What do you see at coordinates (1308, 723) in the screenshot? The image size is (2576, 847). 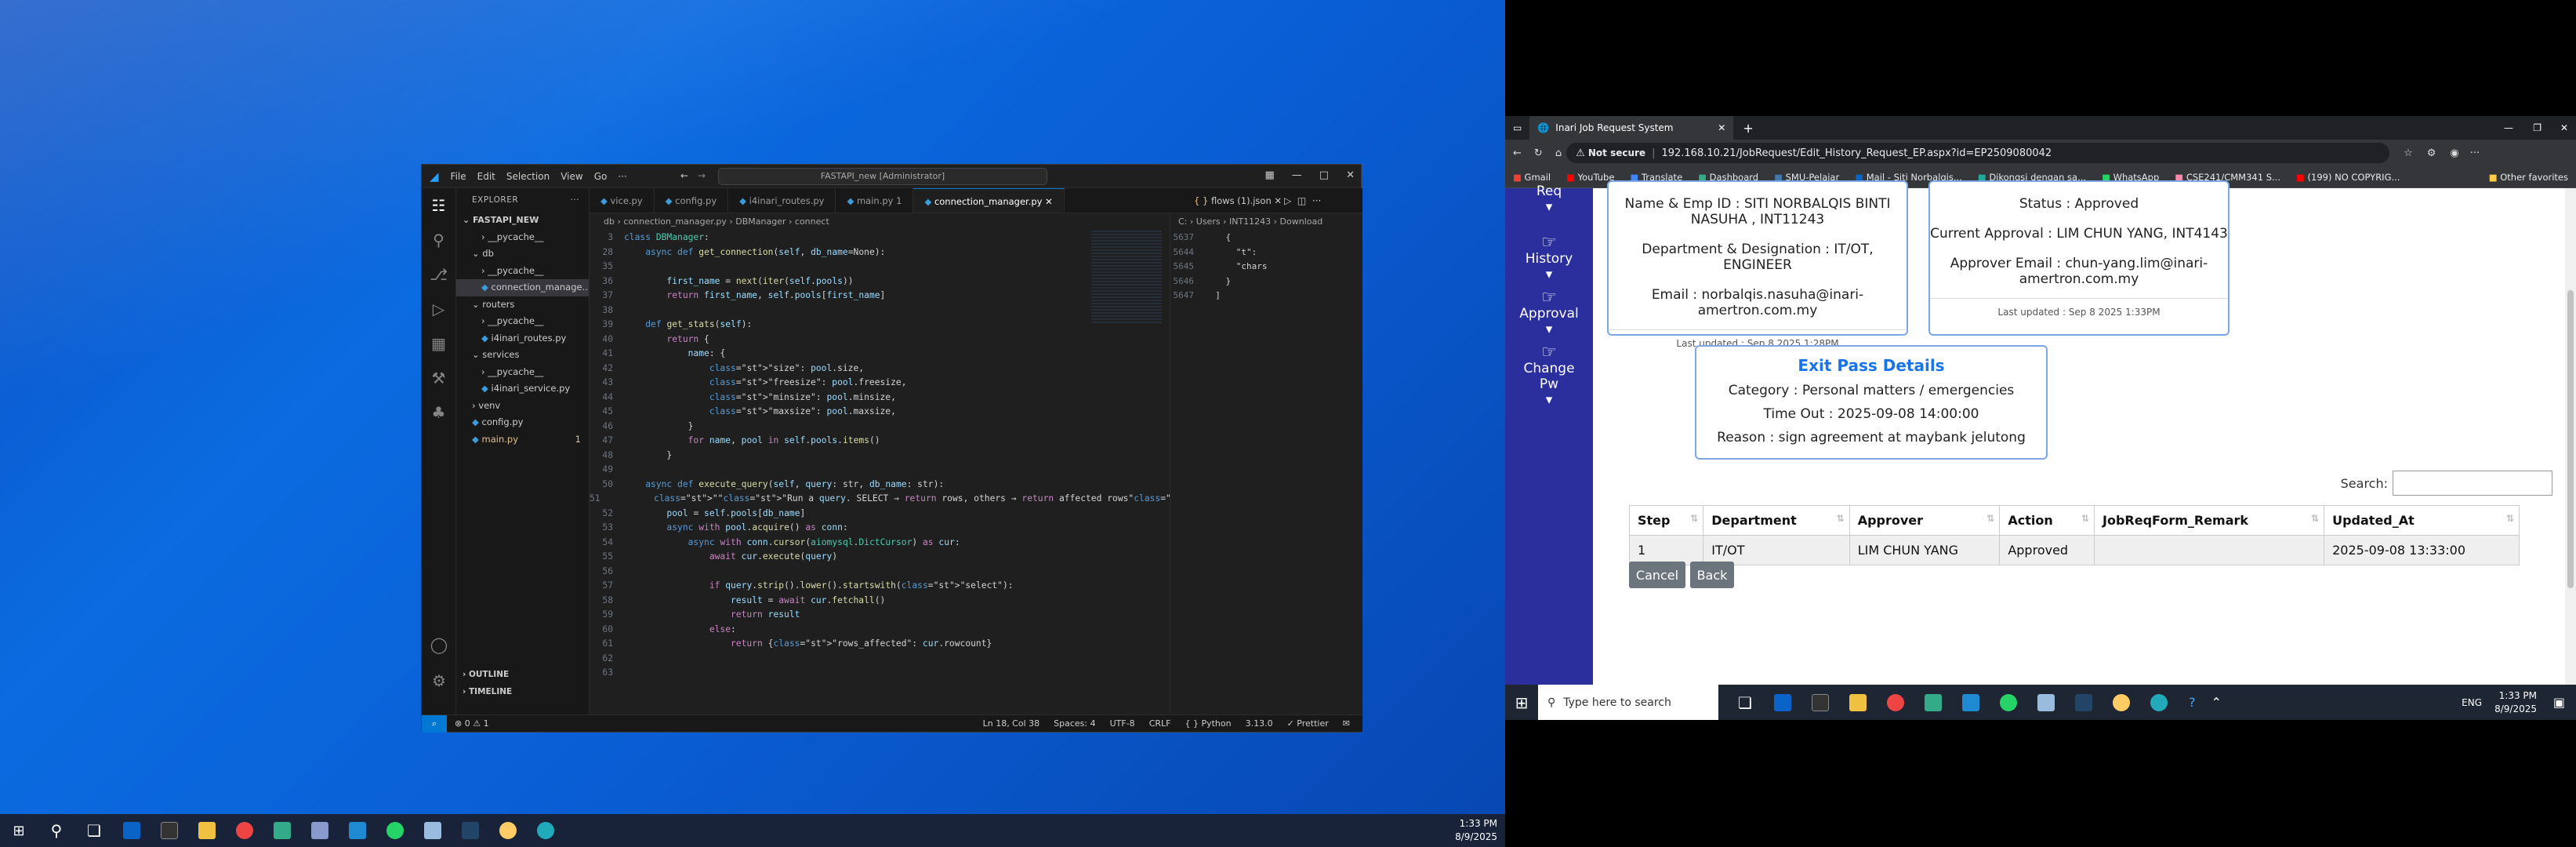 I see `prettier-status: ✓ Prettier` at bounding box center [1308, 723].